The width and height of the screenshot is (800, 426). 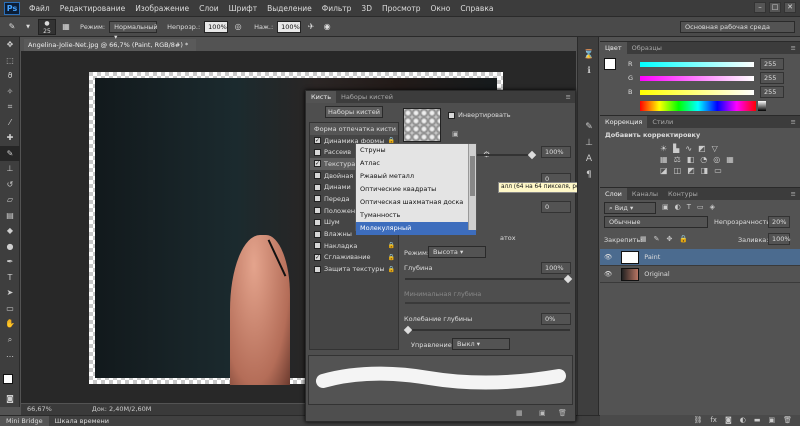 What do you see at coordinates (10, 399) in the screenshot?
I see `quick-mask-icon: ◙` at bounding box center [10, 399].